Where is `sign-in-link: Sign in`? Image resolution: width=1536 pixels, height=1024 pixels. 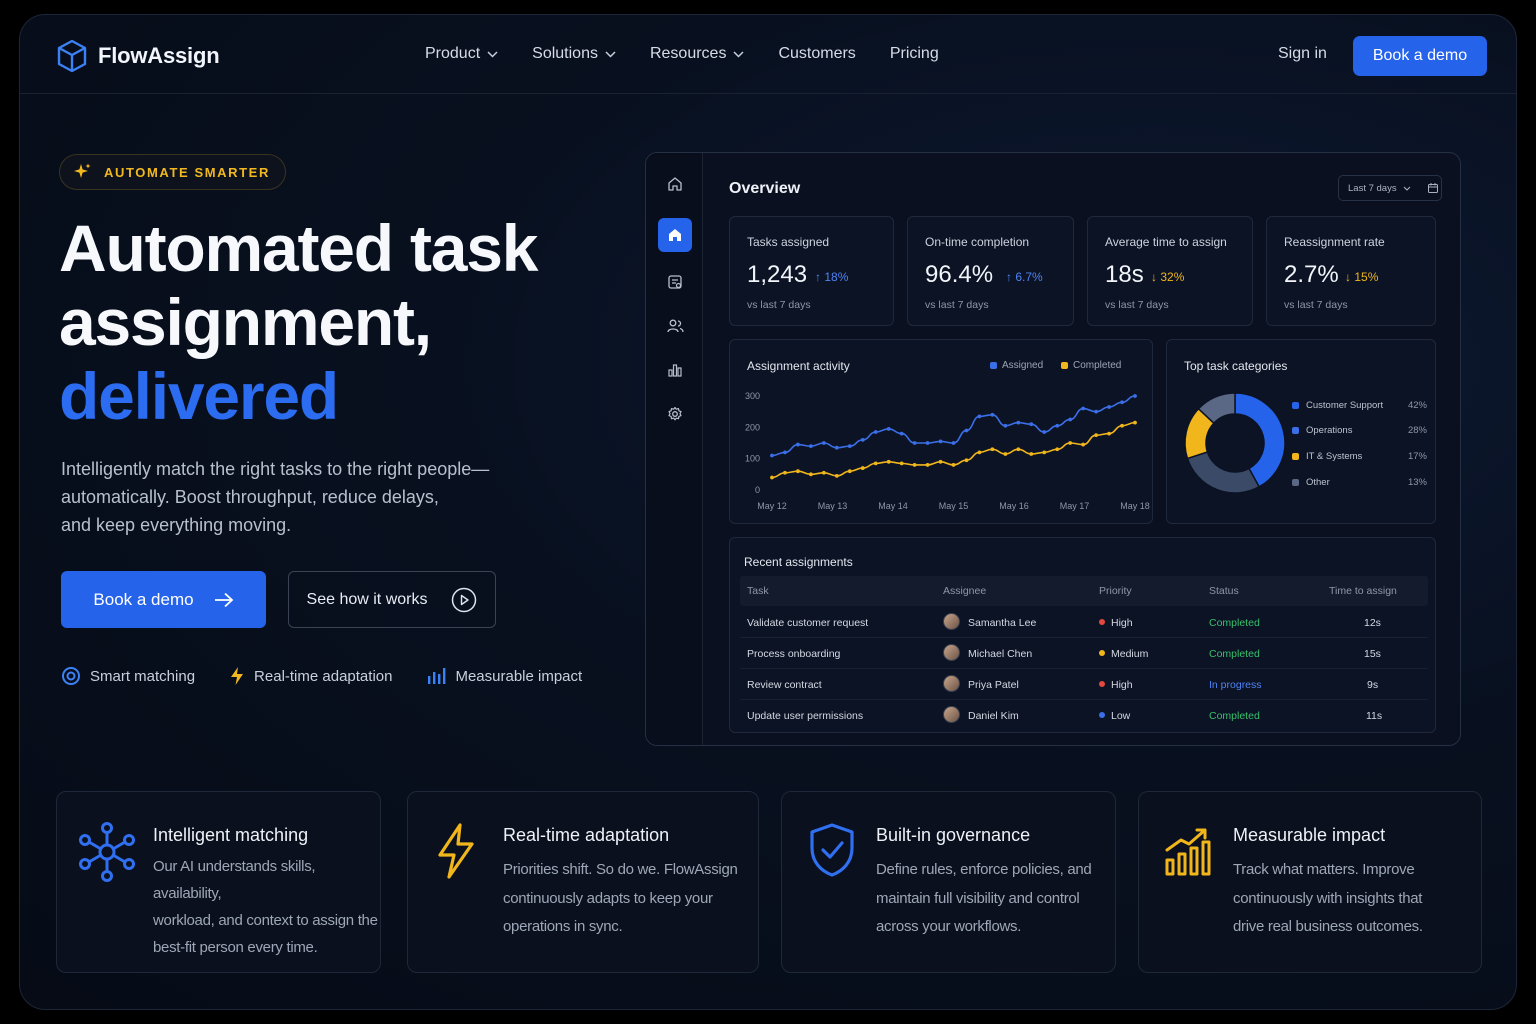
sign-in-link: Sign in is located at coordinates (1302, 54).